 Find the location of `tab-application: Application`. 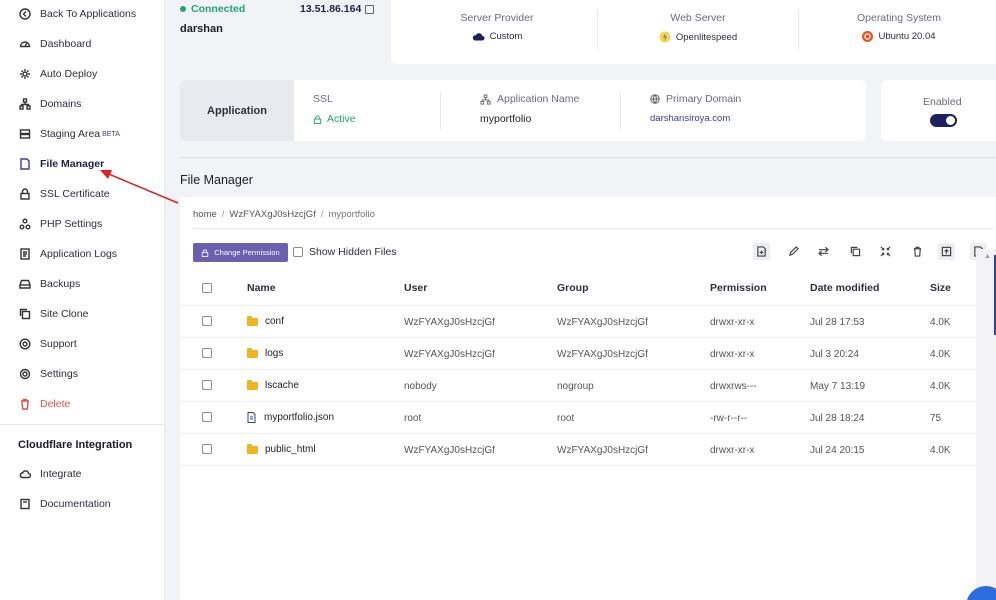

tab-application: Application is located at coordinates (237, 110).